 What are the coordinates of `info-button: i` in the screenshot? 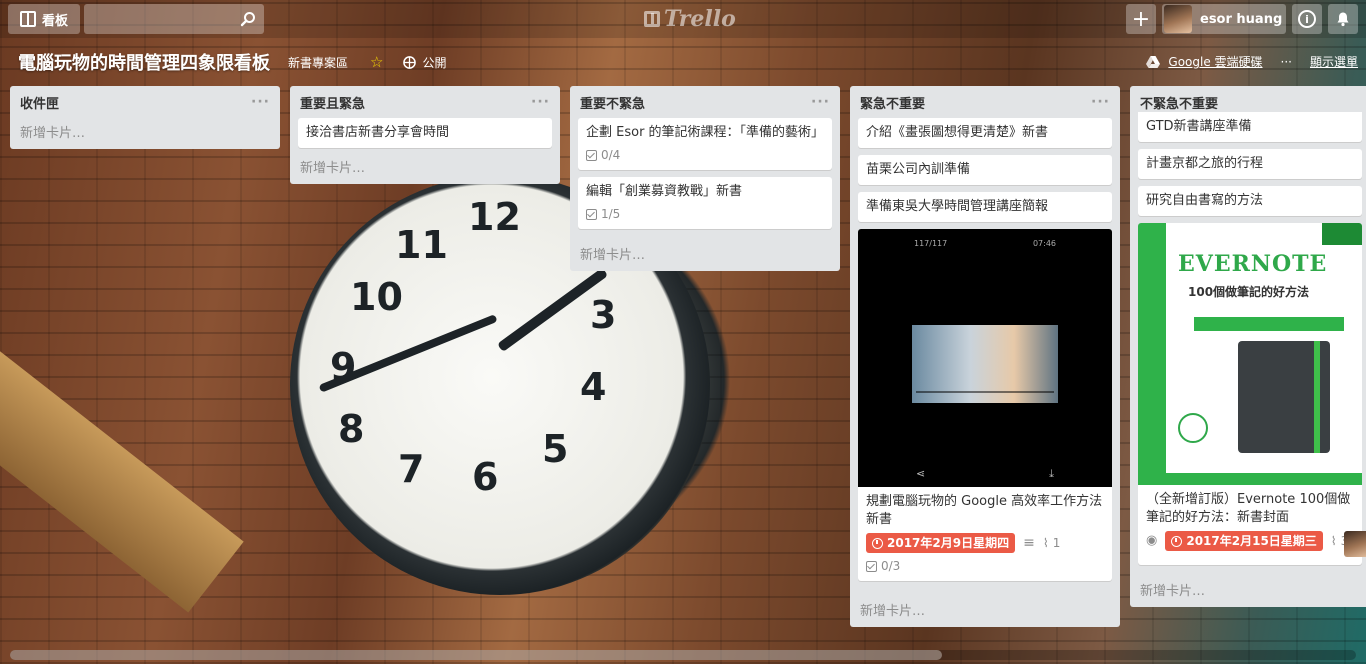 It's located at (1307, 19).